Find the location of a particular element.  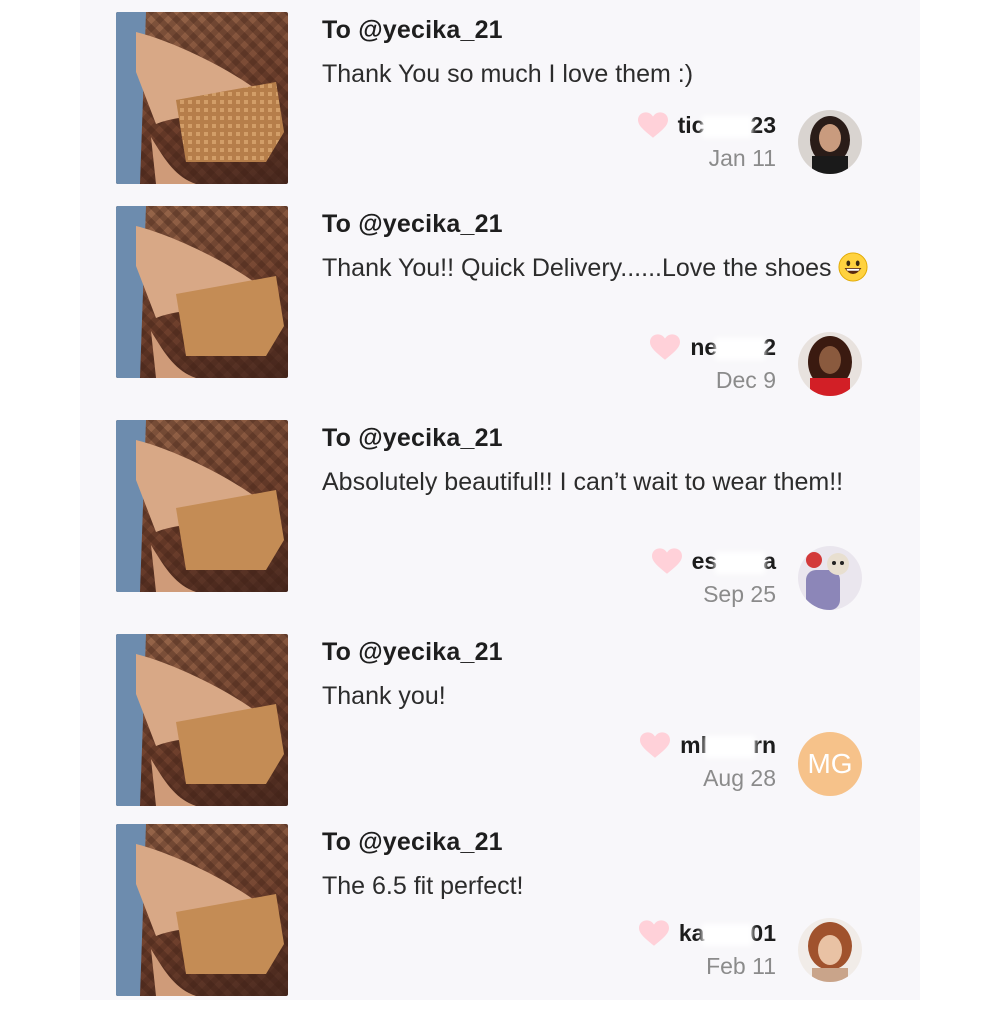

username-end: 23 is located at coordinates (763, 125).